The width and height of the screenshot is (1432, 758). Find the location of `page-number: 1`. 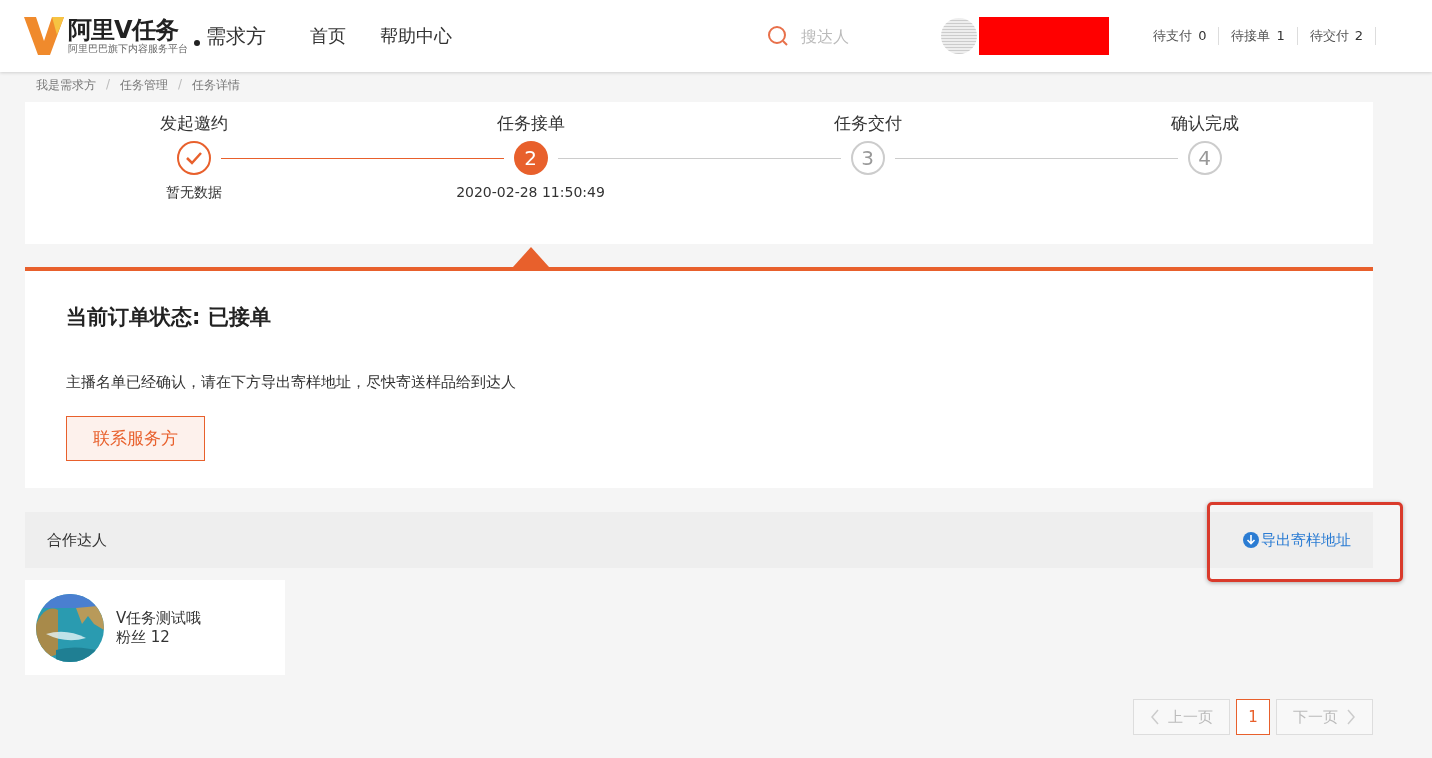

page-number: 1 is located at coordinates (1253, 717).